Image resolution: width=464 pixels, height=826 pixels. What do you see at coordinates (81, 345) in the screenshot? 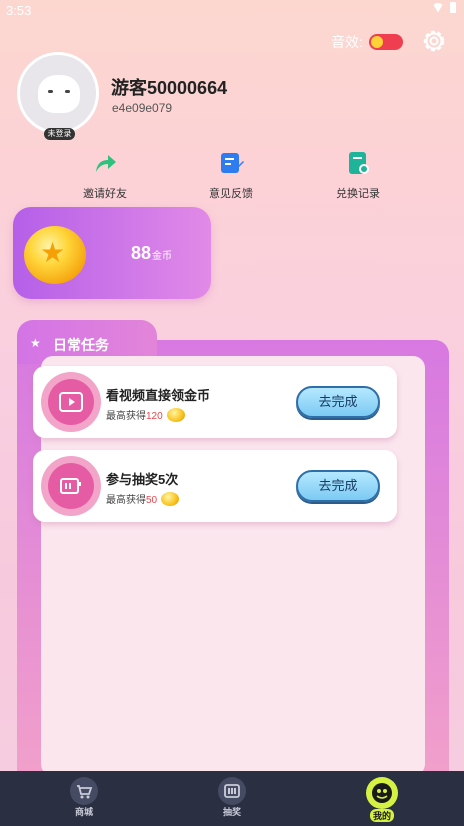
I see `task-panel-title: 日常任务` at bounding box center [81, 345].